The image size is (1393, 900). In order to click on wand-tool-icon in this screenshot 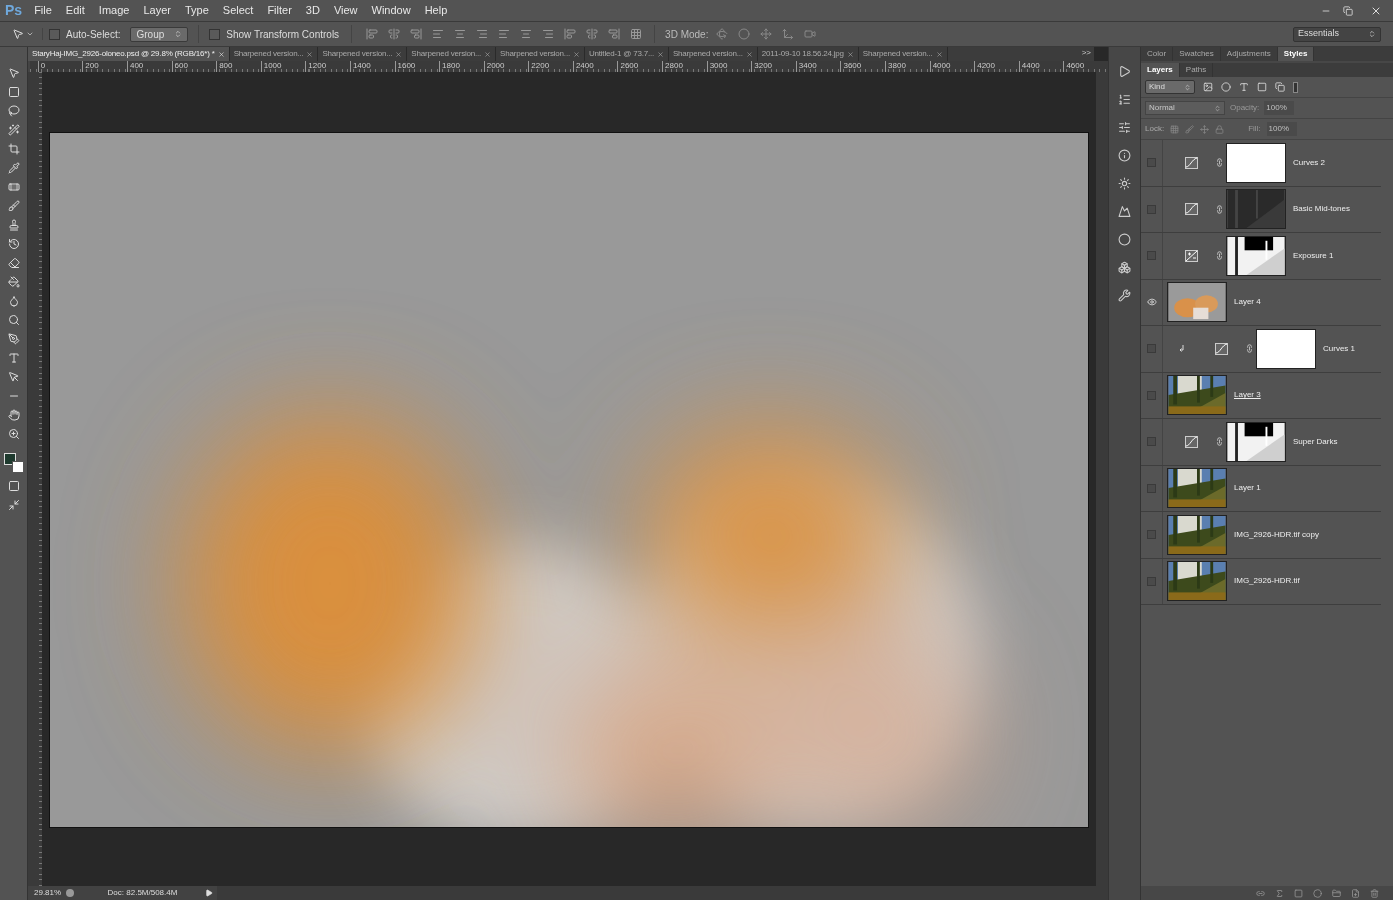, I will do `click(13, 130)`.